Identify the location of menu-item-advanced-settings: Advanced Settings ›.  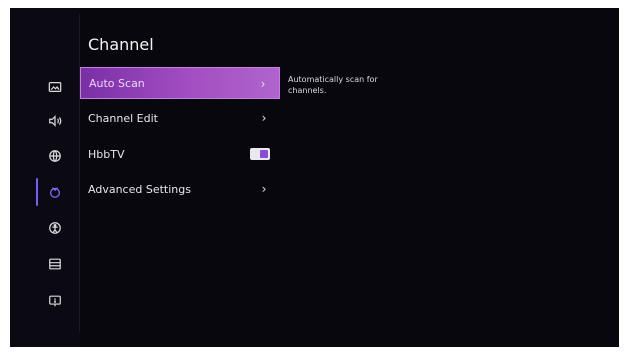
(180, 189).